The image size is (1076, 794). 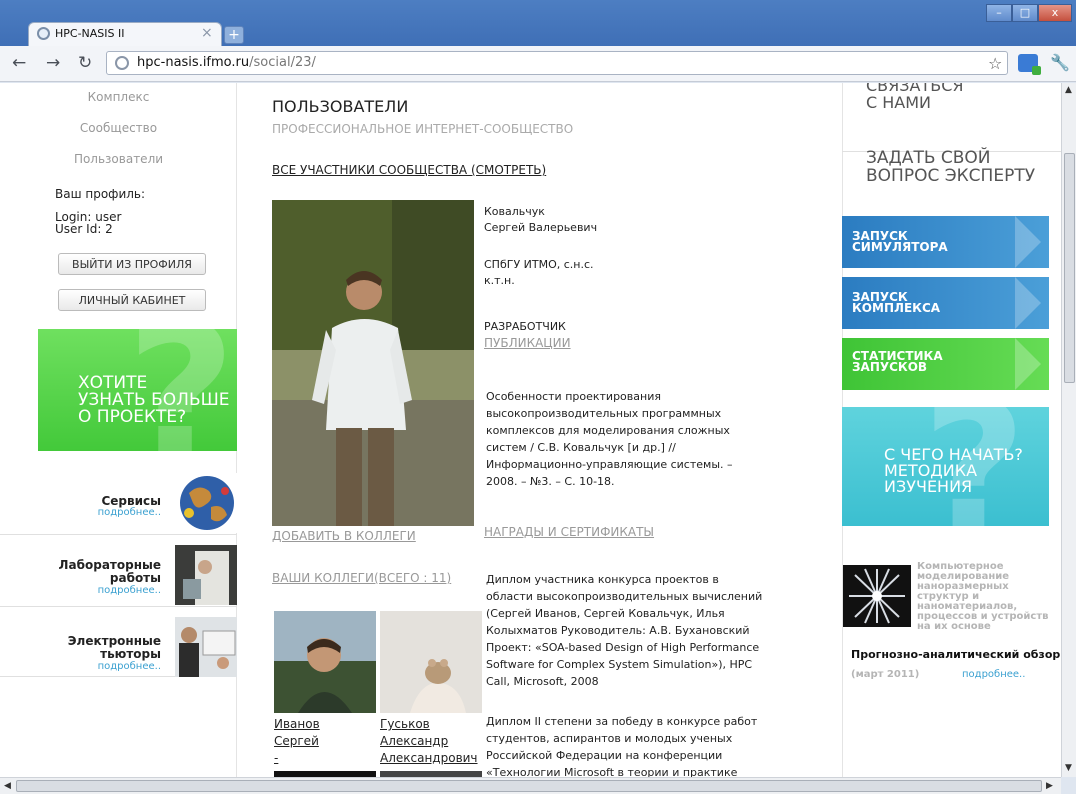 I want to click on ask-expert-link: ЗАДАТЬ СВОЙ ВОПРОС ЭКСПЕРТУ, so click(x=950, y=167).